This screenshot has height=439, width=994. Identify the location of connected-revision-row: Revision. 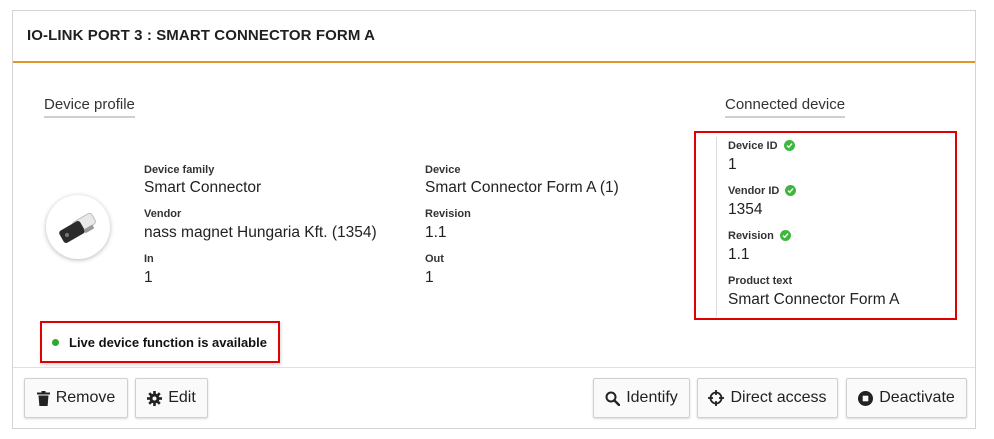
(759, 235).